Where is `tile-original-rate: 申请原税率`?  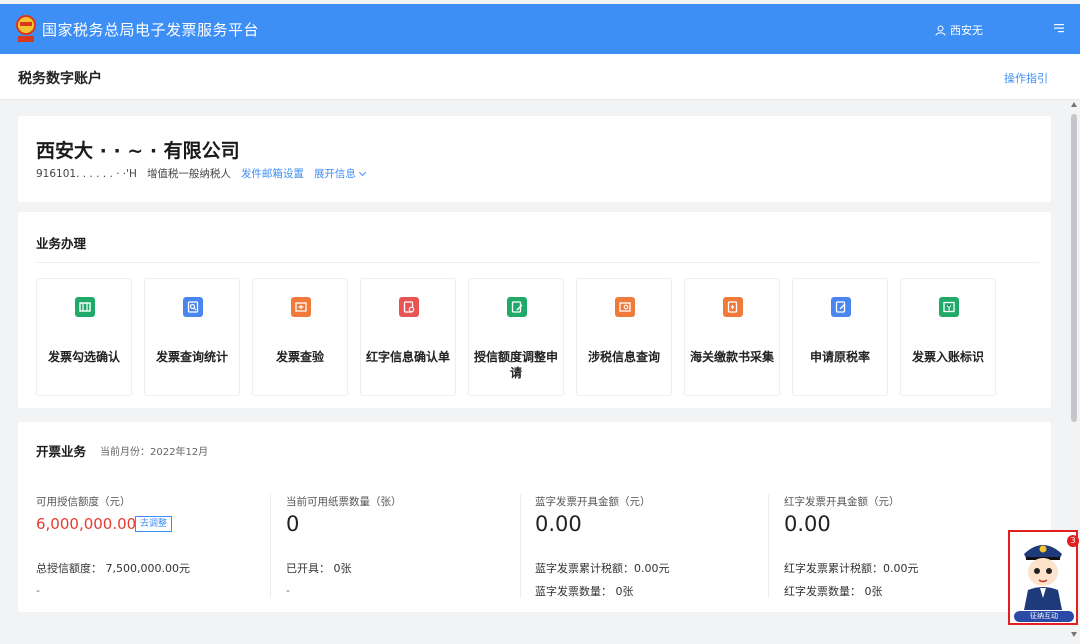 tile-original-rate: 申请原税率 is located at coordinates (840, 337).